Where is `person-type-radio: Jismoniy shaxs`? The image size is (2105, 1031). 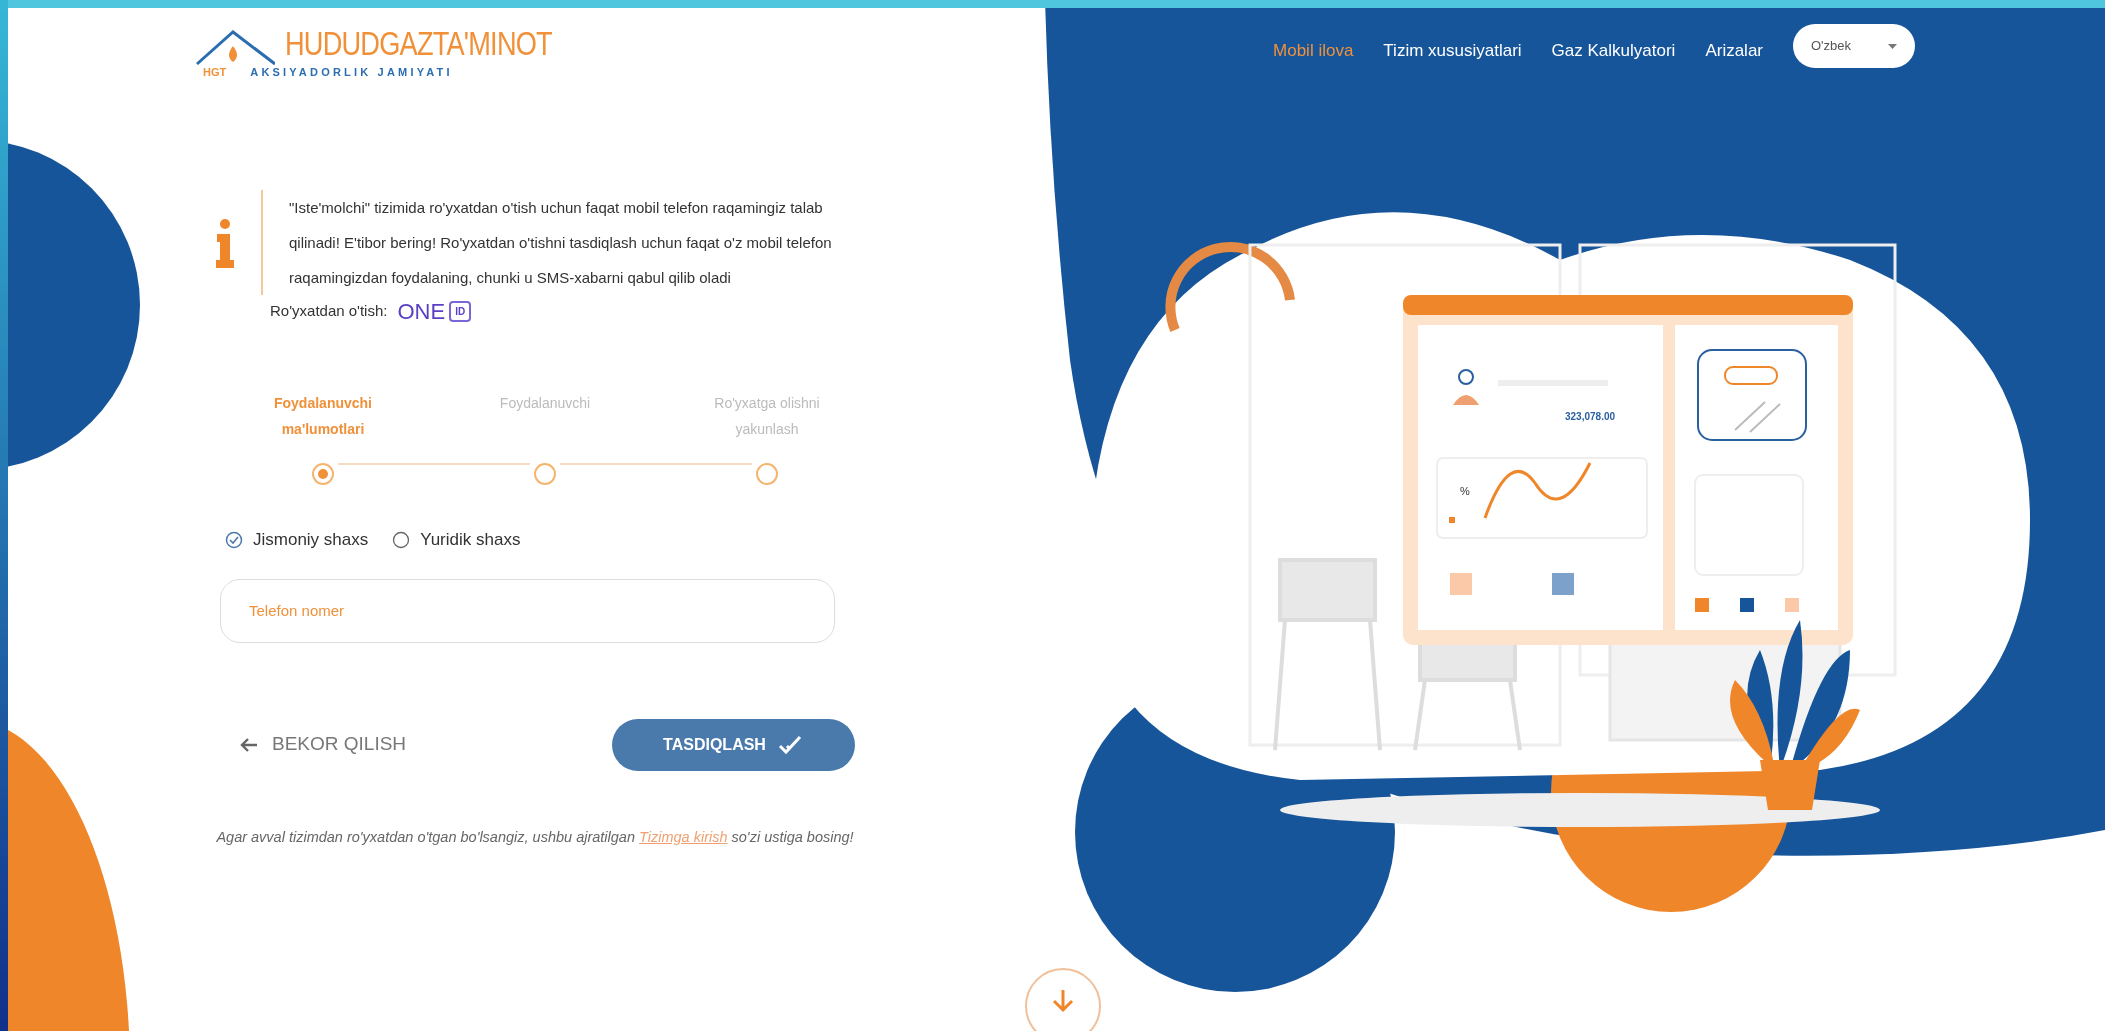
person-type-radio: Jismoniy shaxs is located at coordinates (297, 540).